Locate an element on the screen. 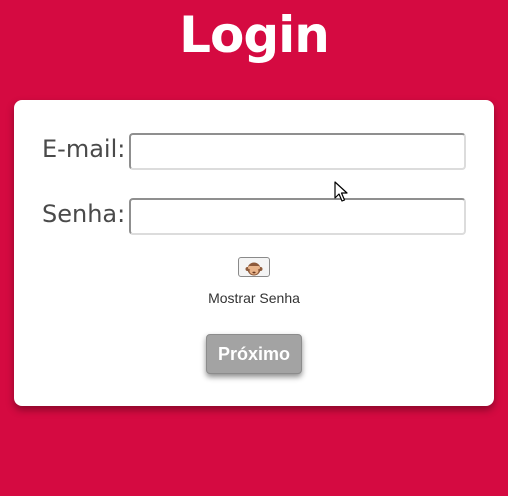 This screenshot has width=508, height=496. next-button: Próximo is located at coordinates (254, 354).